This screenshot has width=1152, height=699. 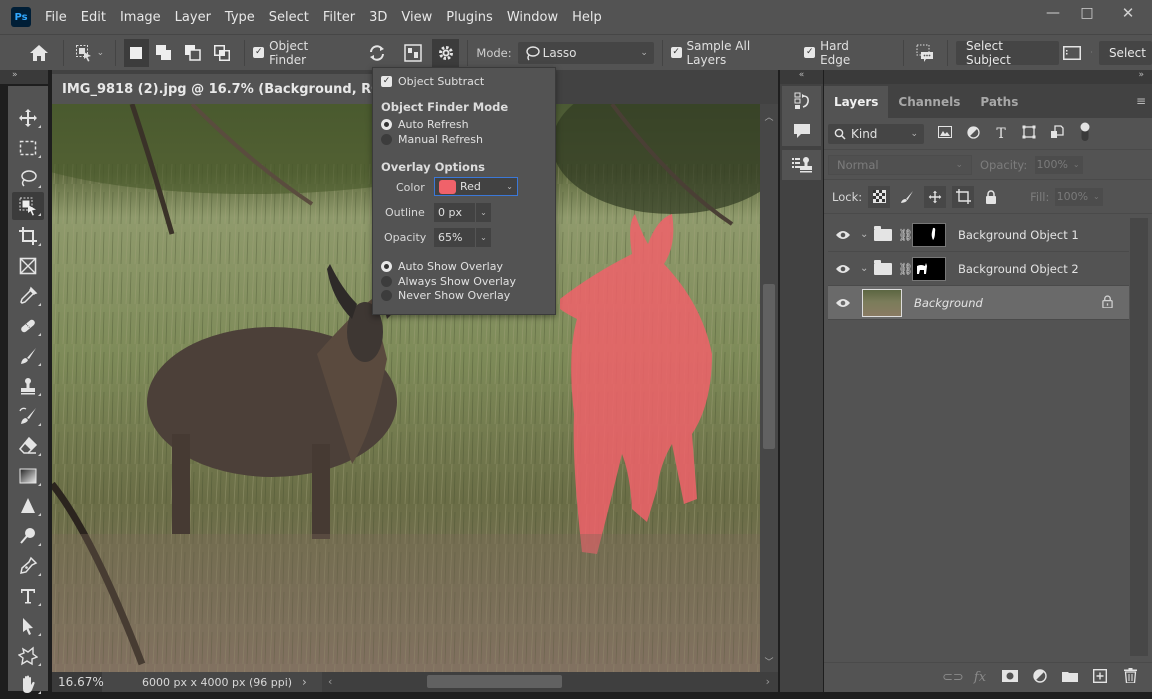 What do you see at coordinates (856, 102) in the screenshot?
I see `tab-layers: Layers` at bounding box center [856, 102].